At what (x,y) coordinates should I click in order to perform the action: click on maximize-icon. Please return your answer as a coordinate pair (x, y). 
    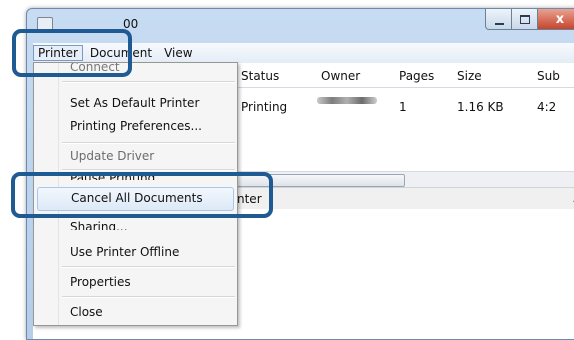
    Looking at the image, I should click on (525, 19).